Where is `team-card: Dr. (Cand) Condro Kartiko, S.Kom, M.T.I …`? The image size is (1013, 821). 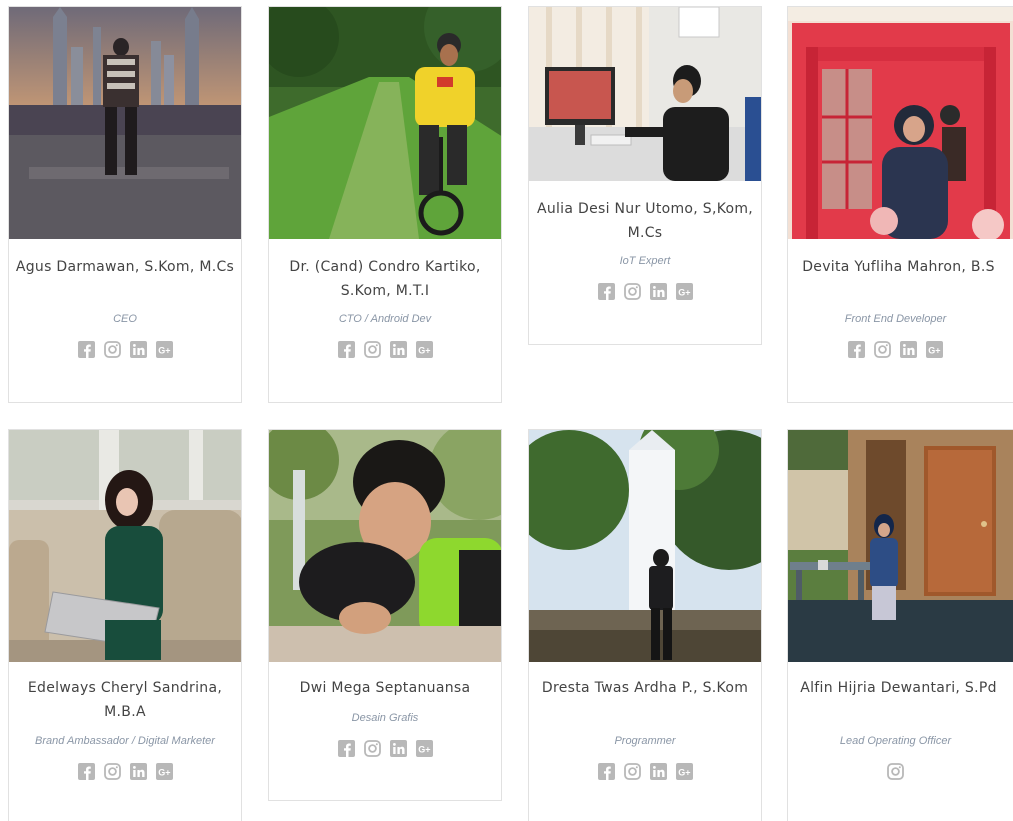 team-card: Dr. (Cand) Condro Kartiko, S.Kom, M.T.I … is located at coordinates (385, 204).